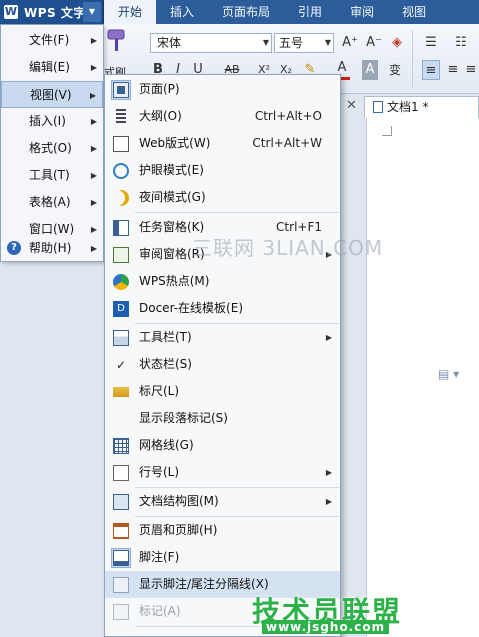 This screenshot has width=479, height=637. I want to click on menu-item-paragraph-marks: 显示段落标记(S), so click(222, 418).